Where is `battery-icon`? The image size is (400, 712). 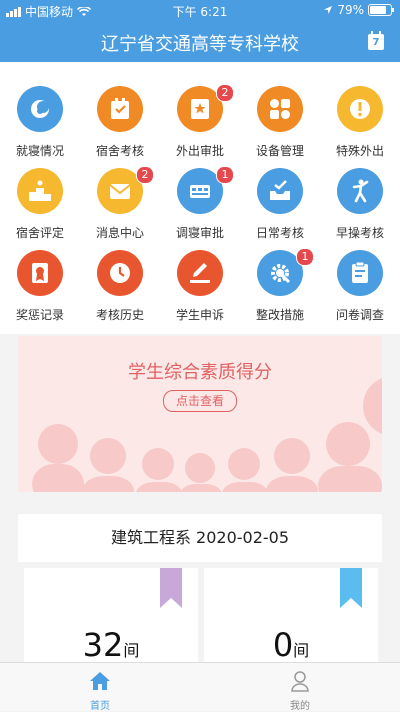
battery-icon is located at coordinates (381, 10).